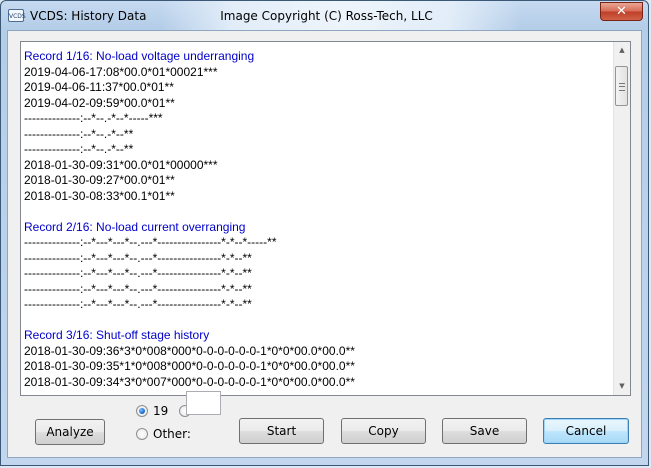  Describe the element at coordinates (70, 432) in the screenshot. I see `analyze-button: Analyze` at that location.